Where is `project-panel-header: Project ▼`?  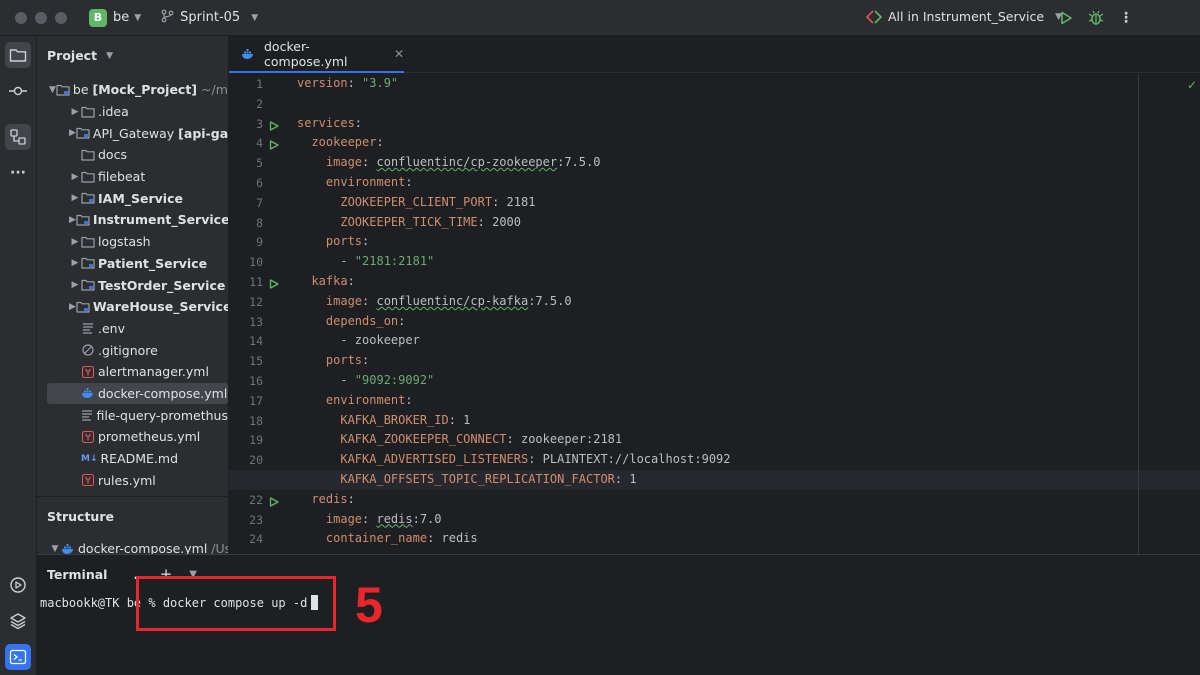
project-panel-header: Project ▼ is located at coordinates (80, 55).